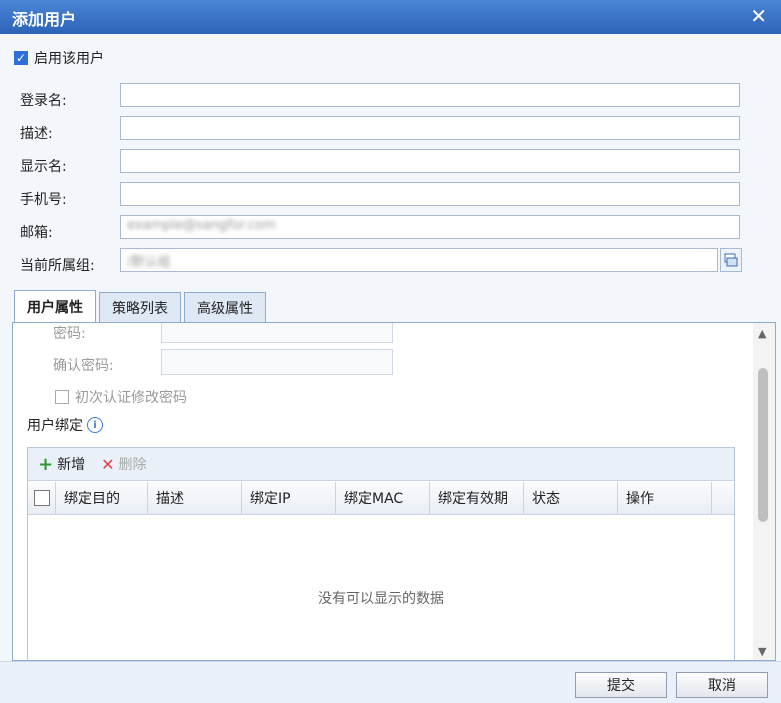 The width and height of the screenshot is (781, 703). What do you see at coordinates (758, 16) in the screenshot?
I see `close-icon: ✕` at bounding box center [758, 16].